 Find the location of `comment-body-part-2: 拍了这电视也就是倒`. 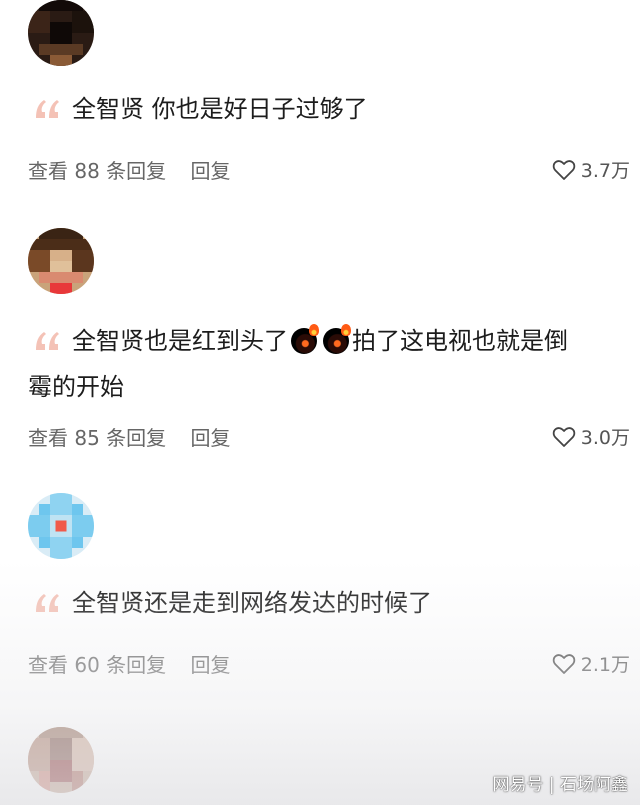

comment-body-part-2: 拍了这电视也就是倒 is located at coordinates (460, 341).